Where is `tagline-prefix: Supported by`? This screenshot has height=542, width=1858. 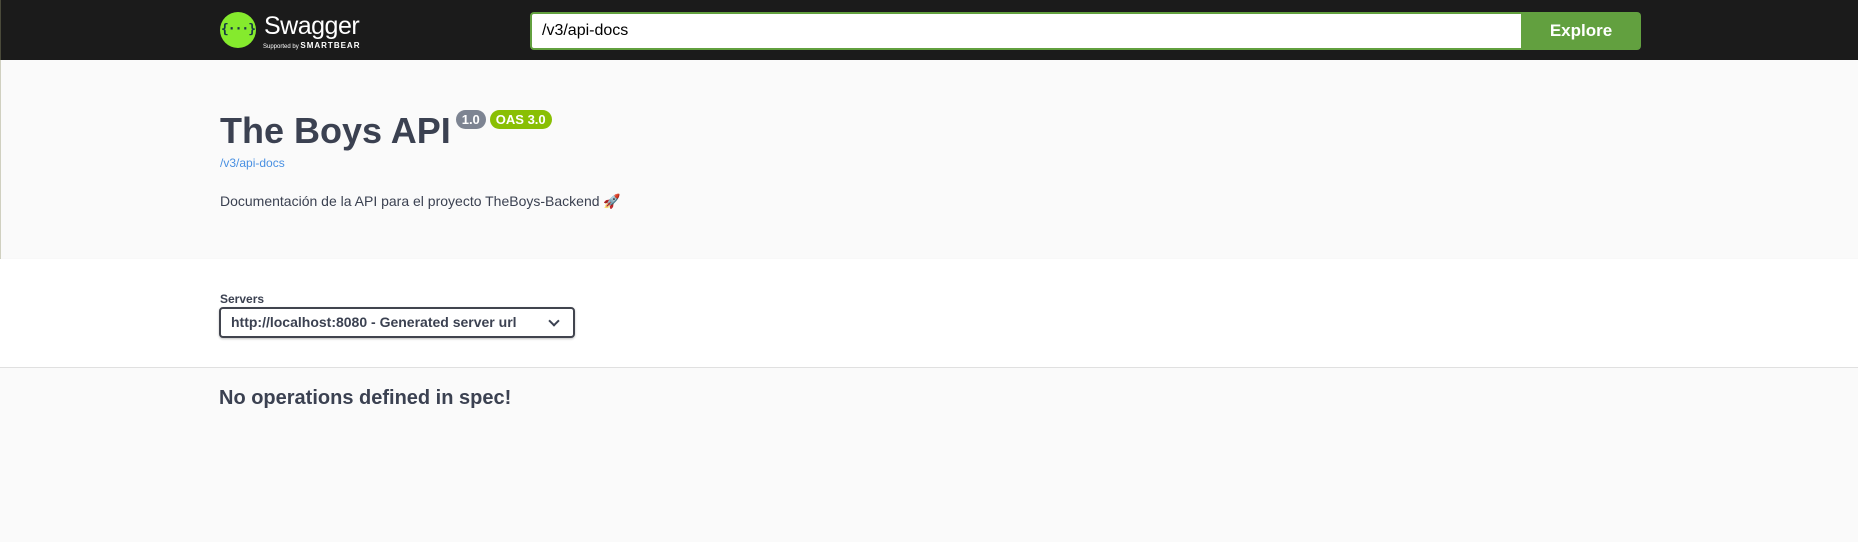 tagline-prefix: Supported by is located at coordinates (281, 47).